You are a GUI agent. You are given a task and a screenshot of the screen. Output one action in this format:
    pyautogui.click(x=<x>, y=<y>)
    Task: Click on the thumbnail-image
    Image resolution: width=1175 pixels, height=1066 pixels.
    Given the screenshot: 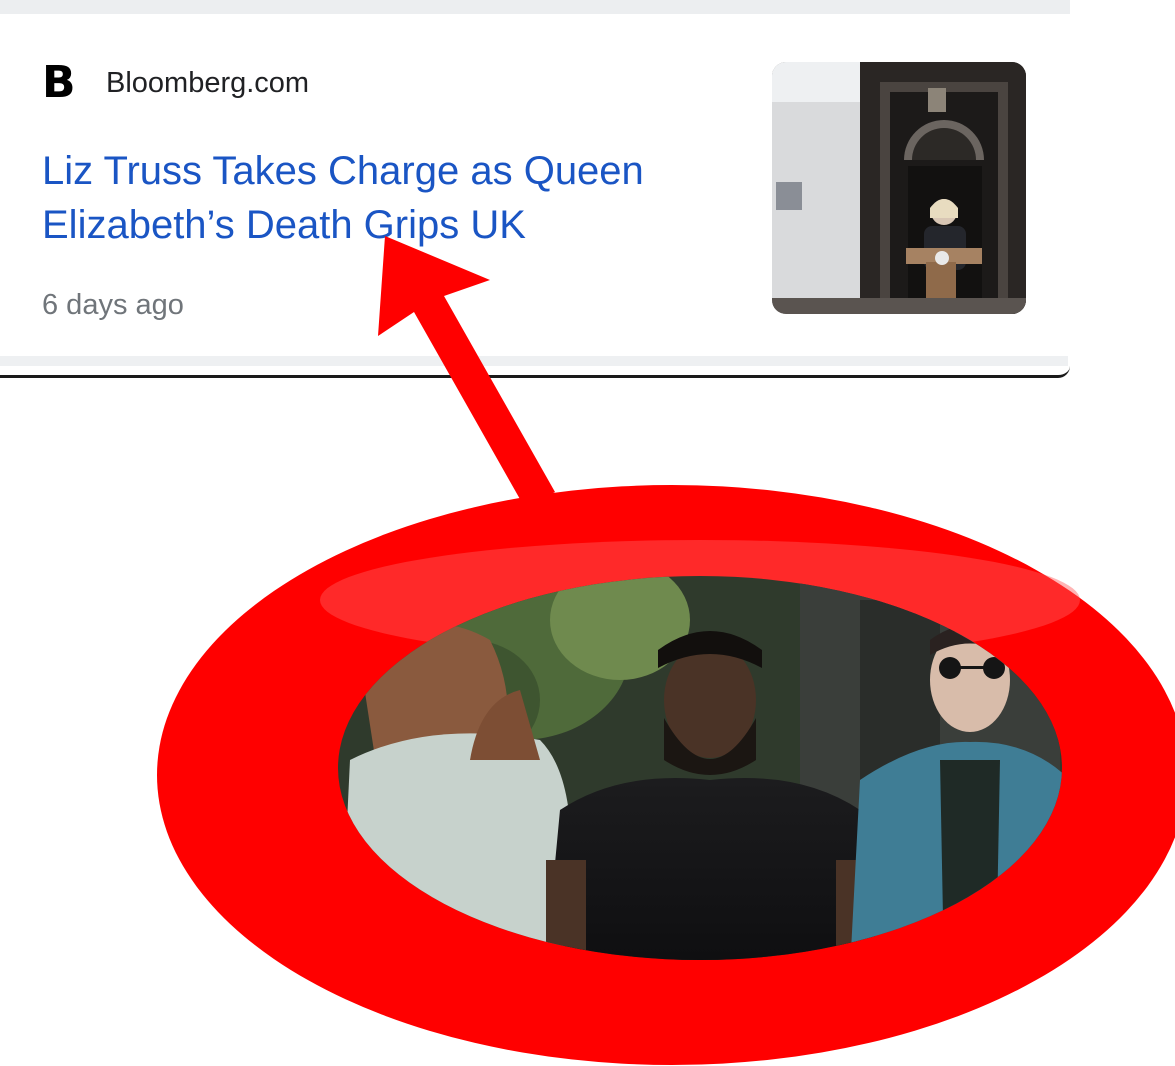 What is the action you would take?
    pyautogui.click(x=899, y=188)
    